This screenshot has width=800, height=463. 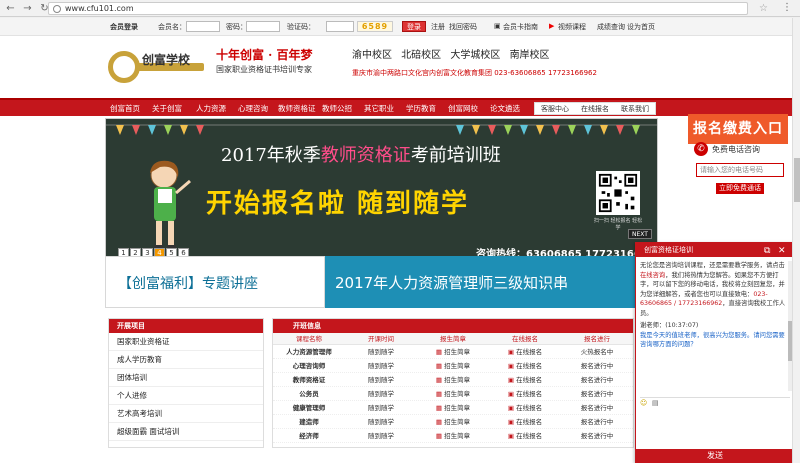 What do you see at coordinates (715, 455) in the screenshot?
I see `chat-send-button: 发送` at bounding box center [715, 455].